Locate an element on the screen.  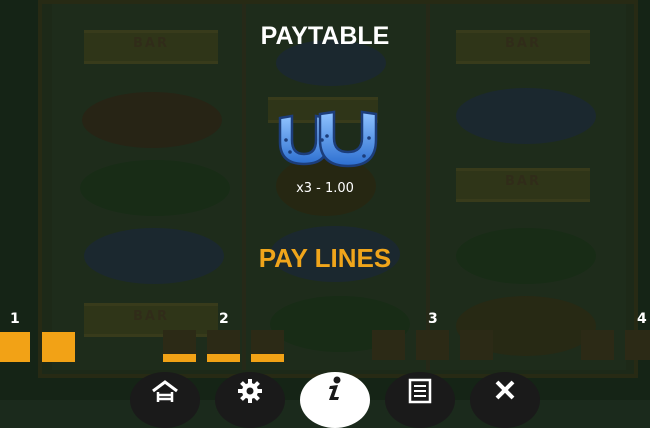
home-icon is located at coordinates (165, 391).